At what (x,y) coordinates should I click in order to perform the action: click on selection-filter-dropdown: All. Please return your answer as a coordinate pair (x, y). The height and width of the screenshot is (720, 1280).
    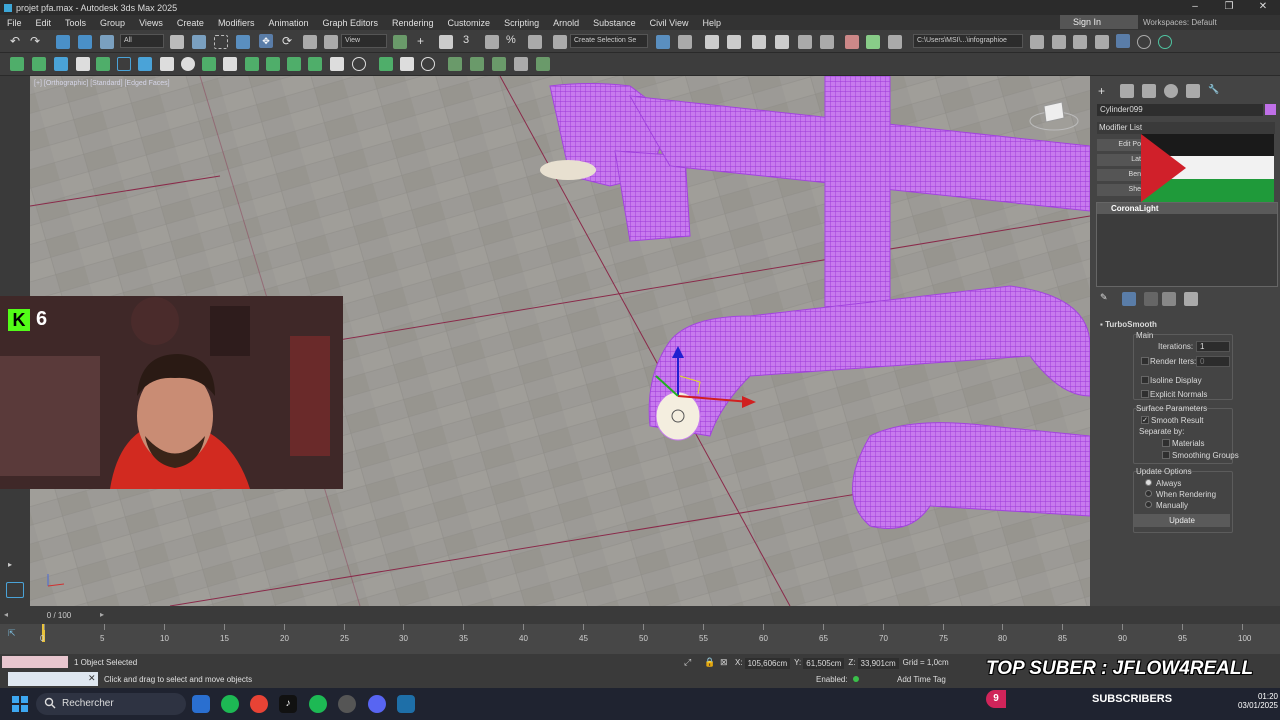
    Looking at the image, I should click on (142, 41).